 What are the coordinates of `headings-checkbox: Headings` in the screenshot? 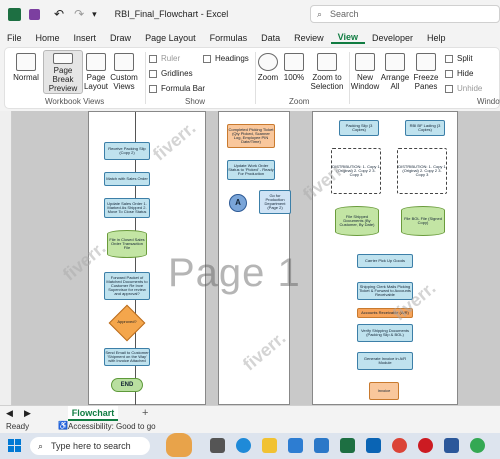 It's located at (226, 58).